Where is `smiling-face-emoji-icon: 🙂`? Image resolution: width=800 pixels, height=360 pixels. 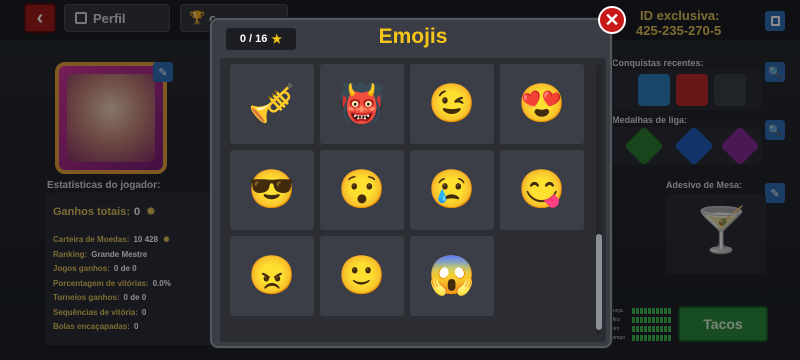
smiling-face-emoji-icon: 🙂 is located at coordinates (362, 276).